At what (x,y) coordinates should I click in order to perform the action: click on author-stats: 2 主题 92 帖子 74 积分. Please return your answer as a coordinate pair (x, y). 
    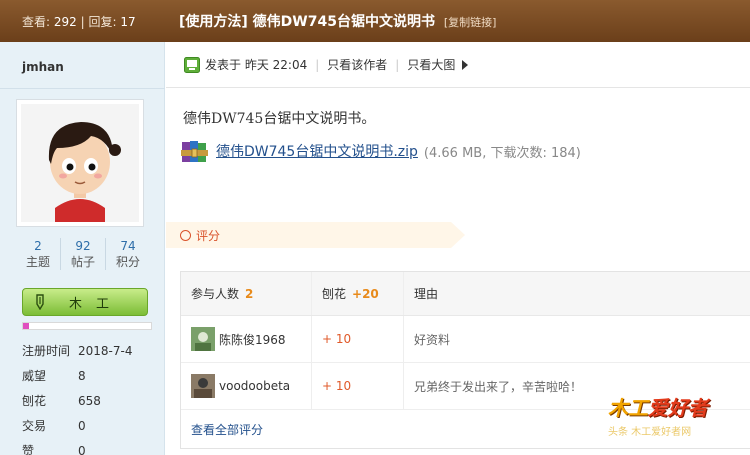
    Looking at the image, I should click on (83, 254).